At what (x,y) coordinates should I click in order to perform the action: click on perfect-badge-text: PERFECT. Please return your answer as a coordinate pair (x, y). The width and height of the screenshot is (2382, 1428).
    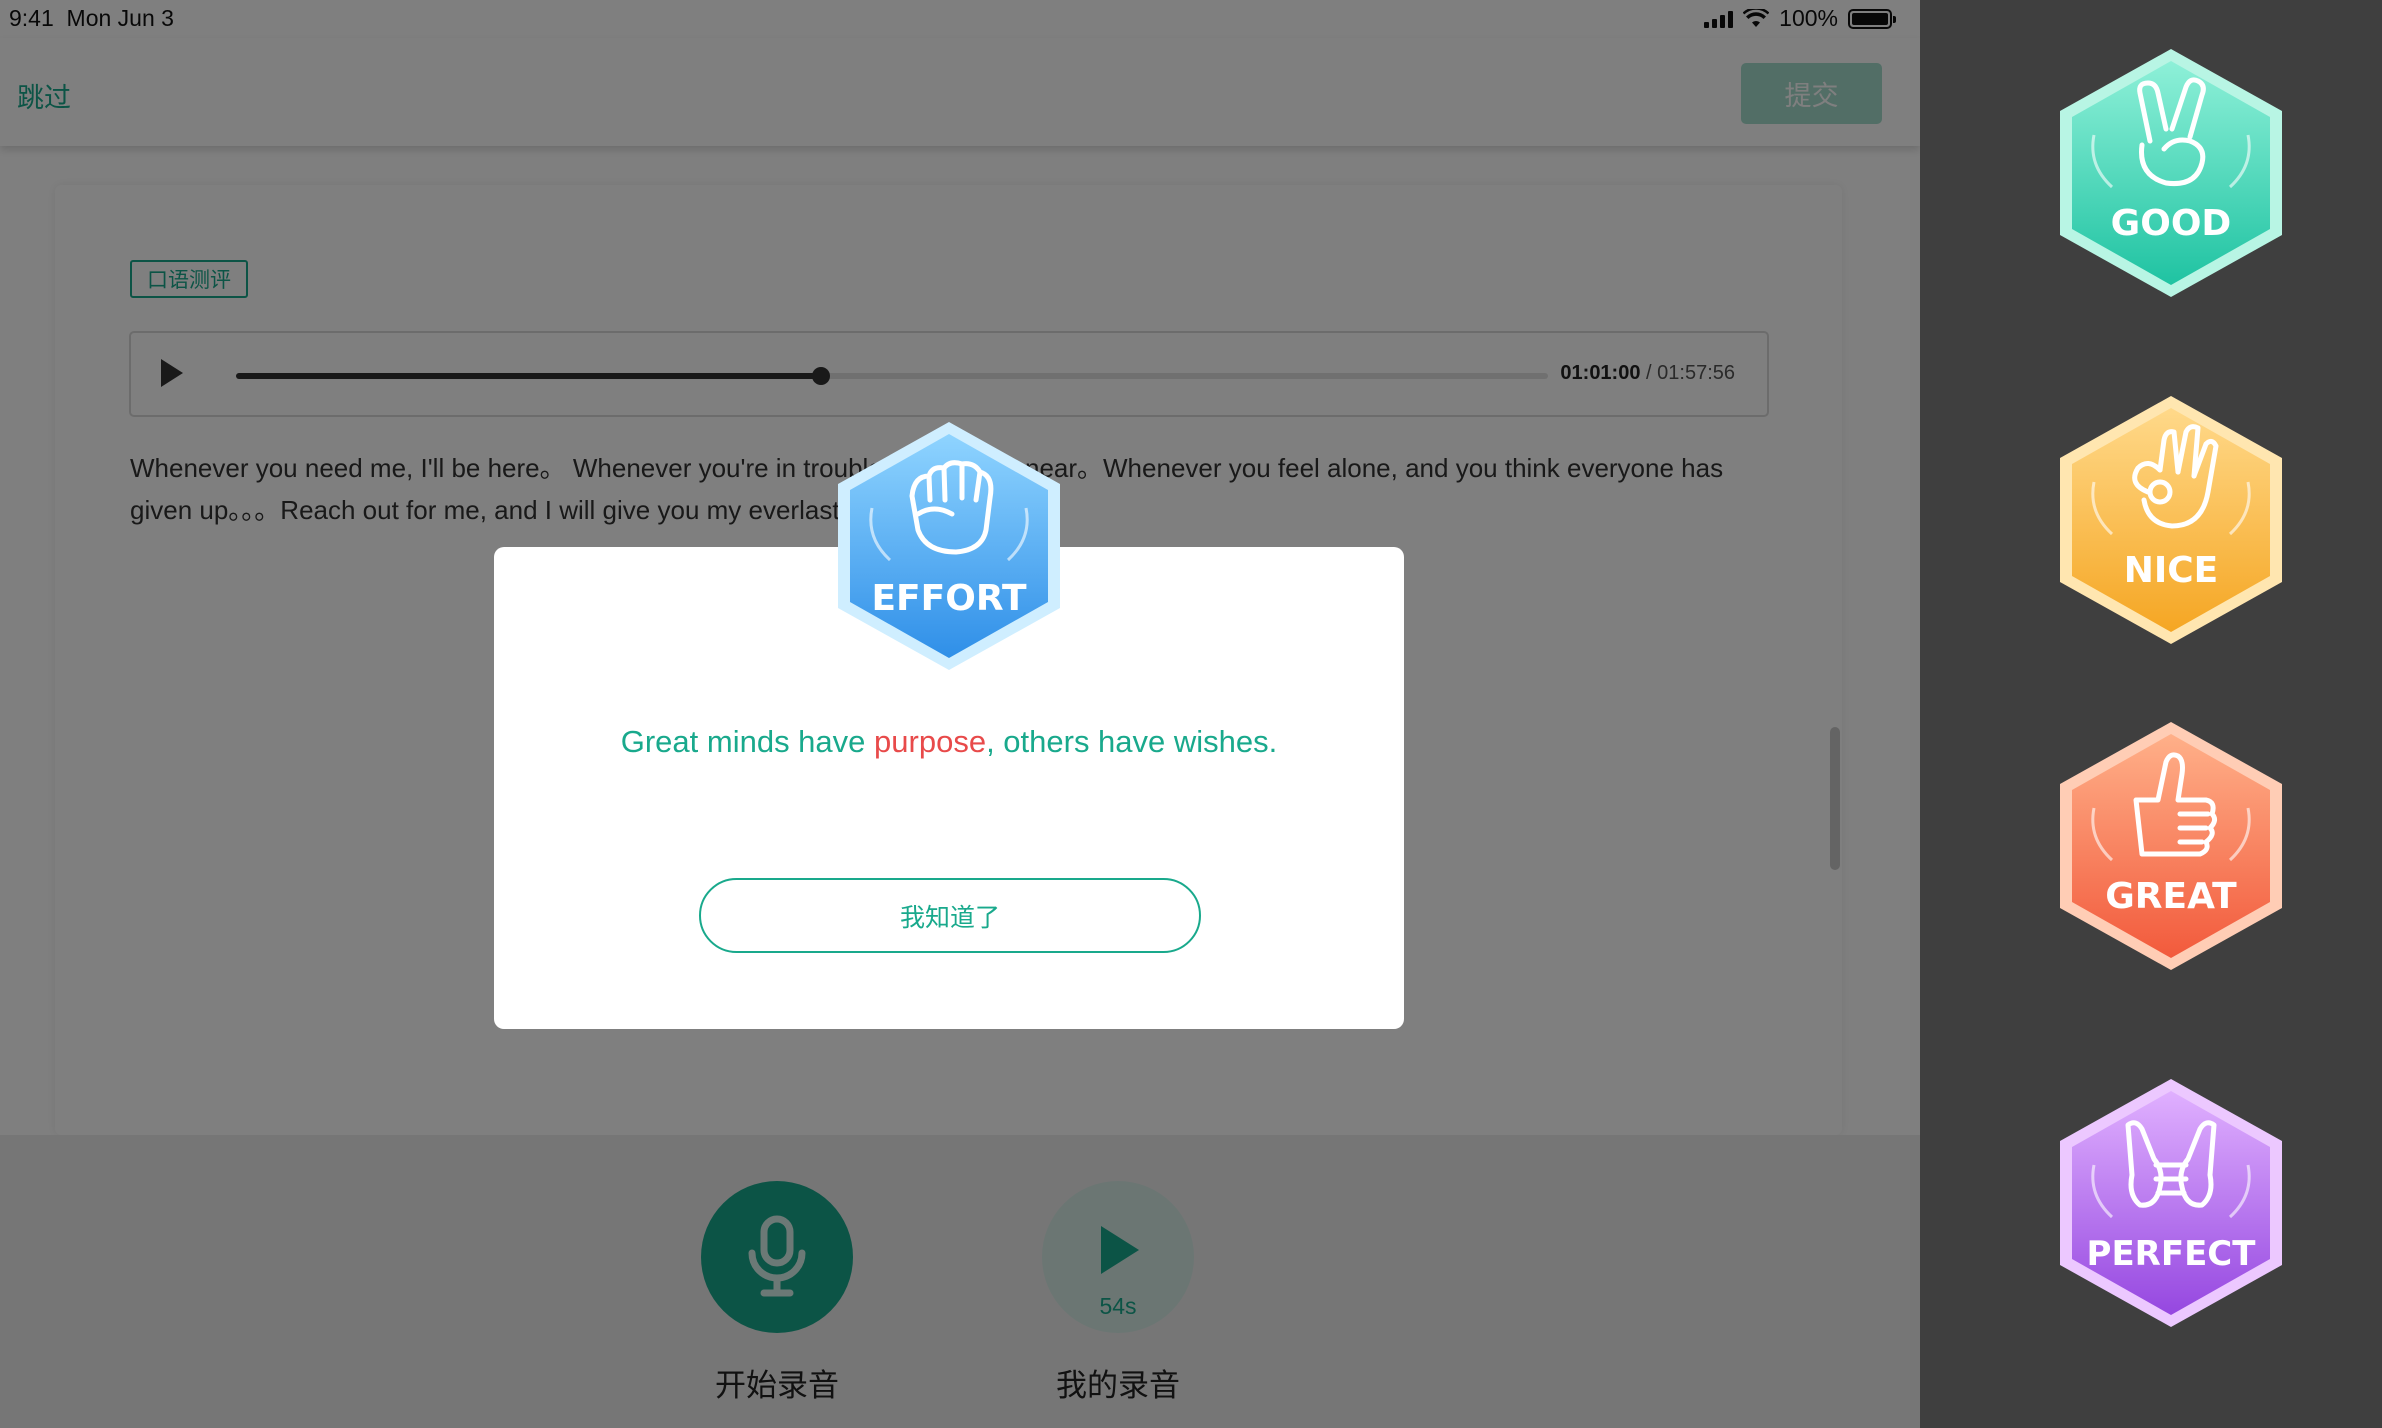
    Looking at the image, I should click on (2172, 1254).